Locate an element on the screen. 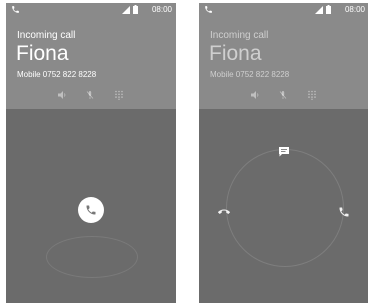  answer-ring is located at coordinates (285, 208).